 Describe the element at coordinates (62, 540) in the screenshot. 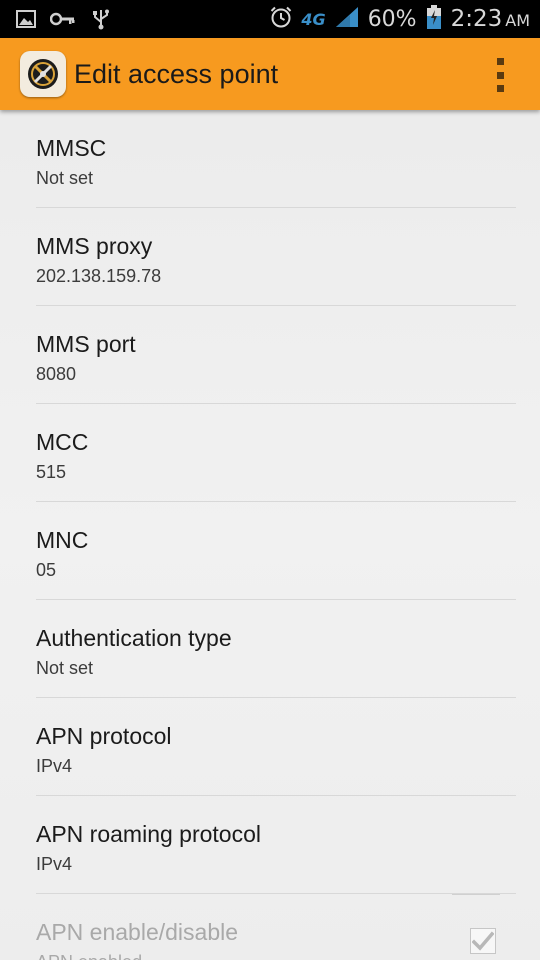

I see `pref-title: MNC` at that location.